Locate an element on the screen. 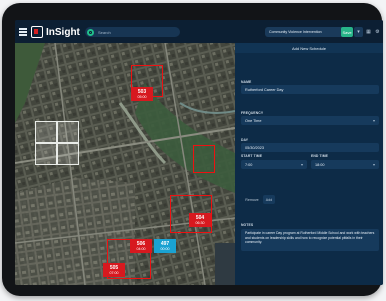  frequency-label: FREQUENCY is located at coordinates (252, 113).